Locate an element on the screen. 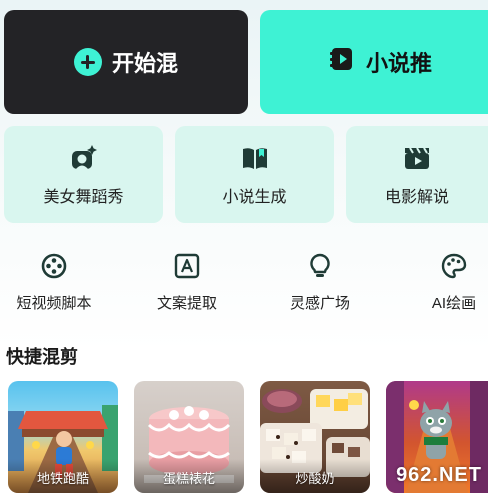 Image resolution: width=488 pixels, height=501 pixels. novel-push-label: 小说推 is located at coordinates (398, 63).